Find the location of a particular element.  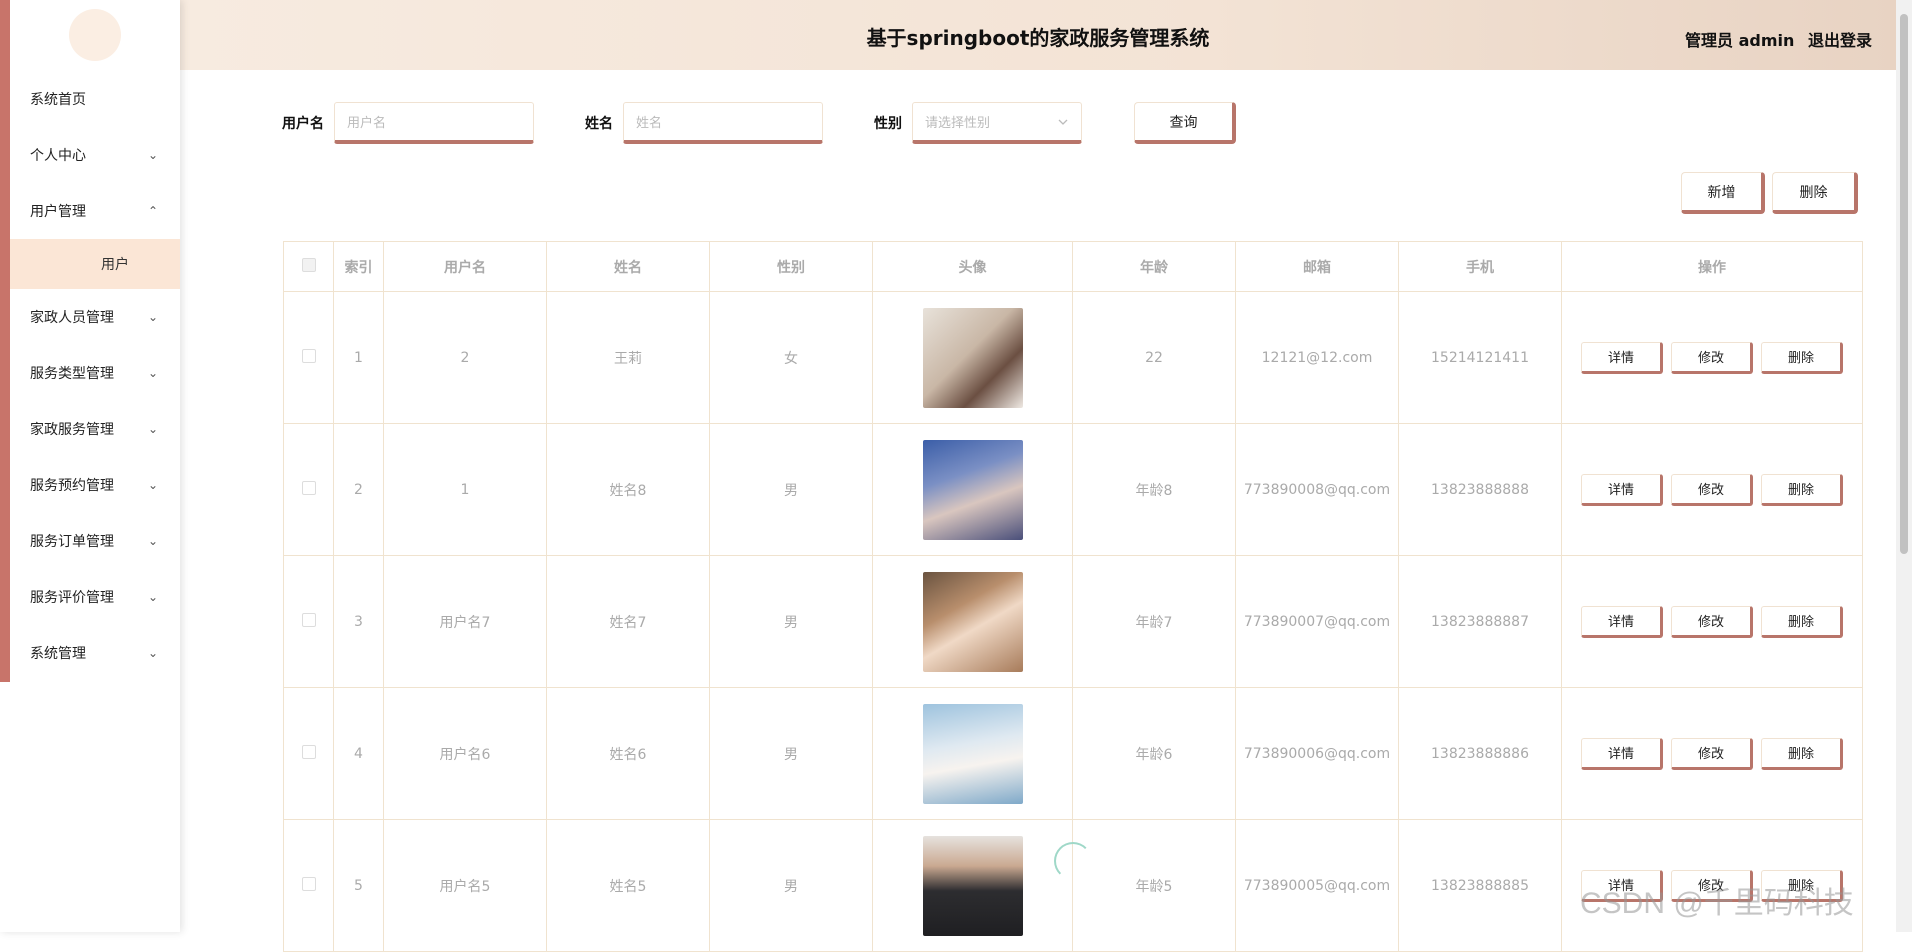

cell-username: 用户名6 is located at coordinates (465, 753).